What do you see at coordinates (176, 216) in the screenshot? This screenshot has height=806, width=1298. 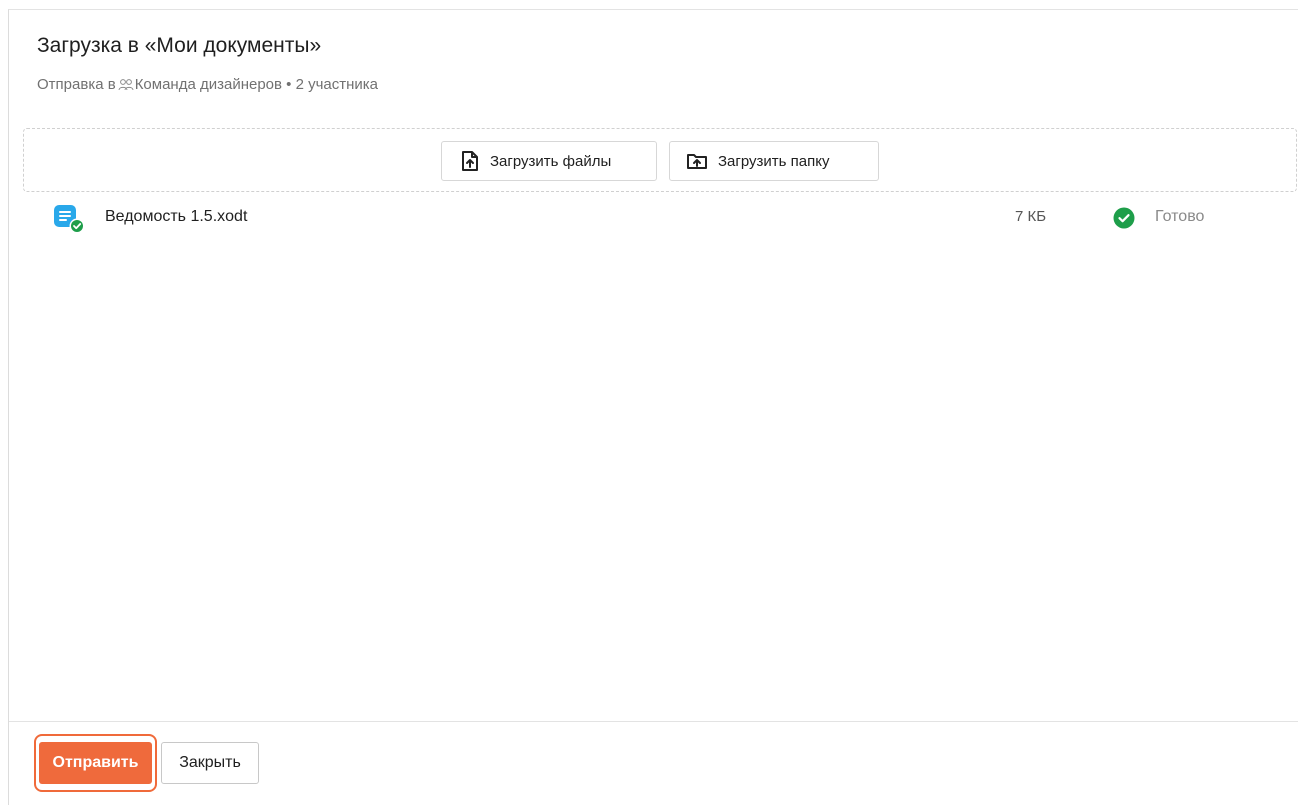 I see `file-name: Ведомость 1.5.xodt` at bounding box center [176, 216].